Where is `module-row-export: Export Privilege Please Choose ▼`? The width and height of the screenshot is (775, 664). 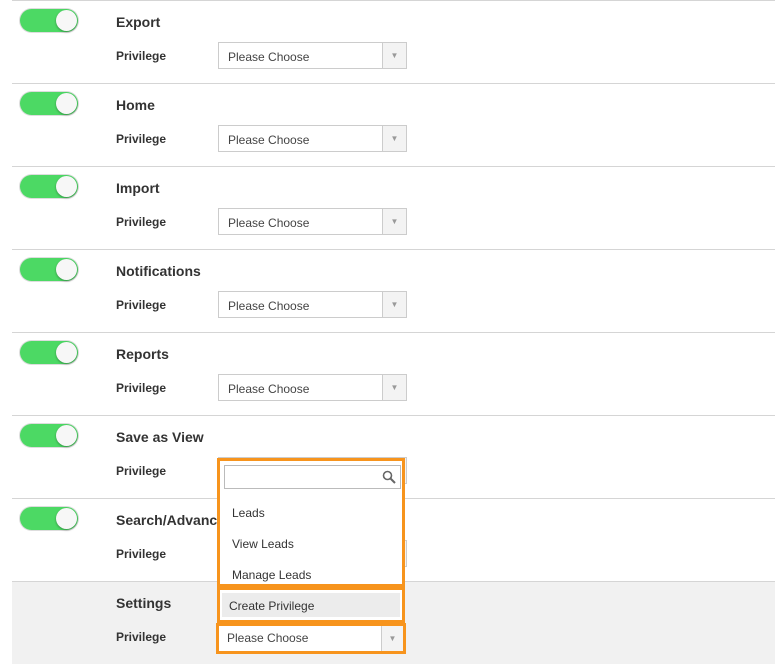 module-row-export: Export Privilege Please Choose ▼ is located at coordinates (393, 41).